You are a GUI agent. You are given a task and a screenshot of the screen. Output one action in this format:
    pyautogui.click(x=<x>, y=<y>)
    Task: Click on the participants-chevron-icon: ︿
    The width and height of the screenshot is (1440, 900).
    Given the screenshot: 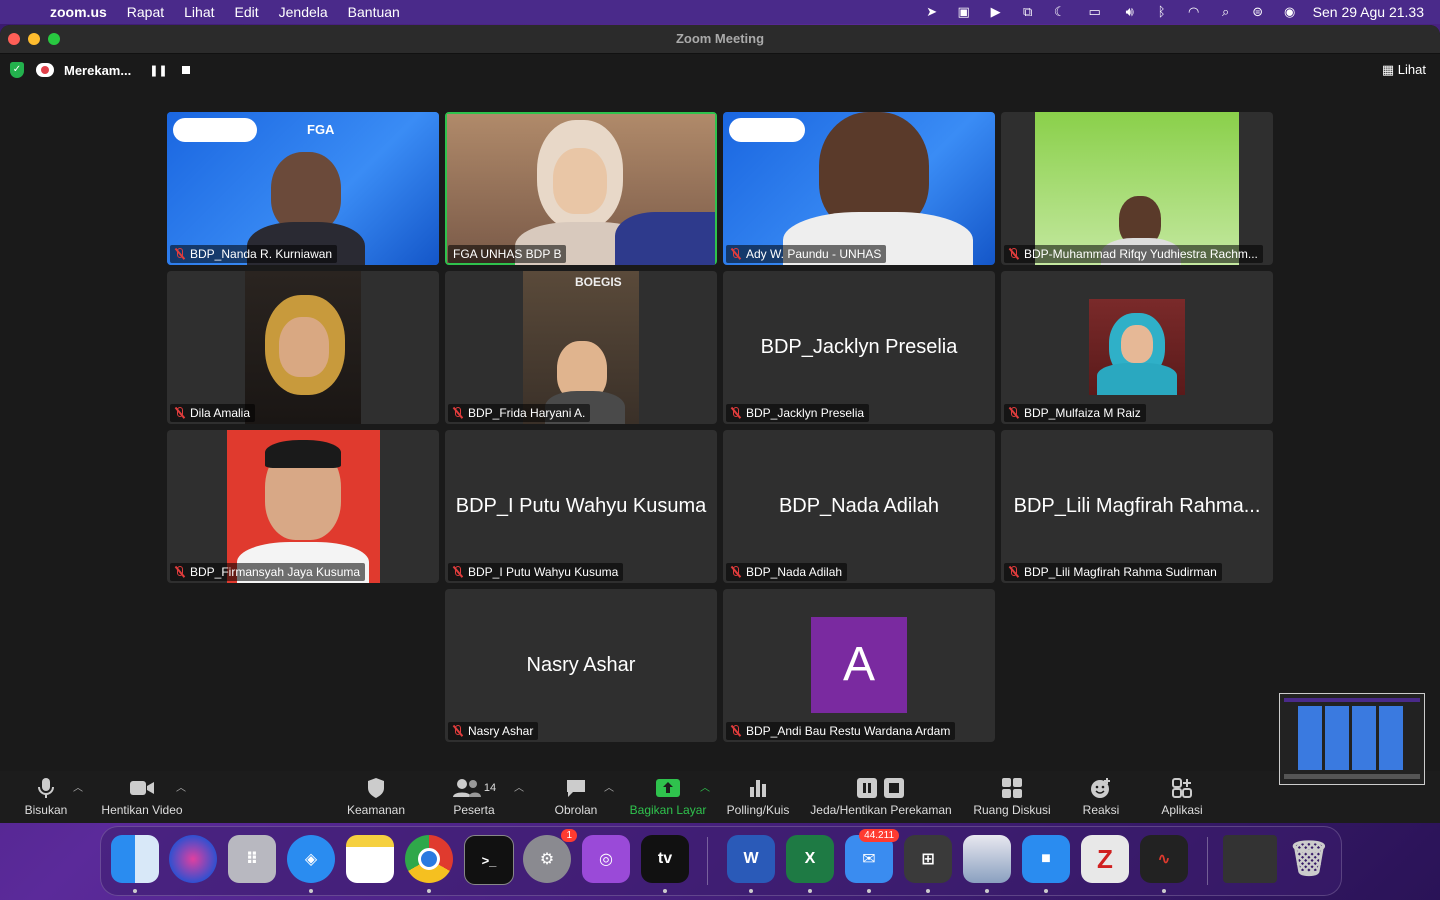 What is the action you would take?
    pyautogui.click(x=519, y=786)
    